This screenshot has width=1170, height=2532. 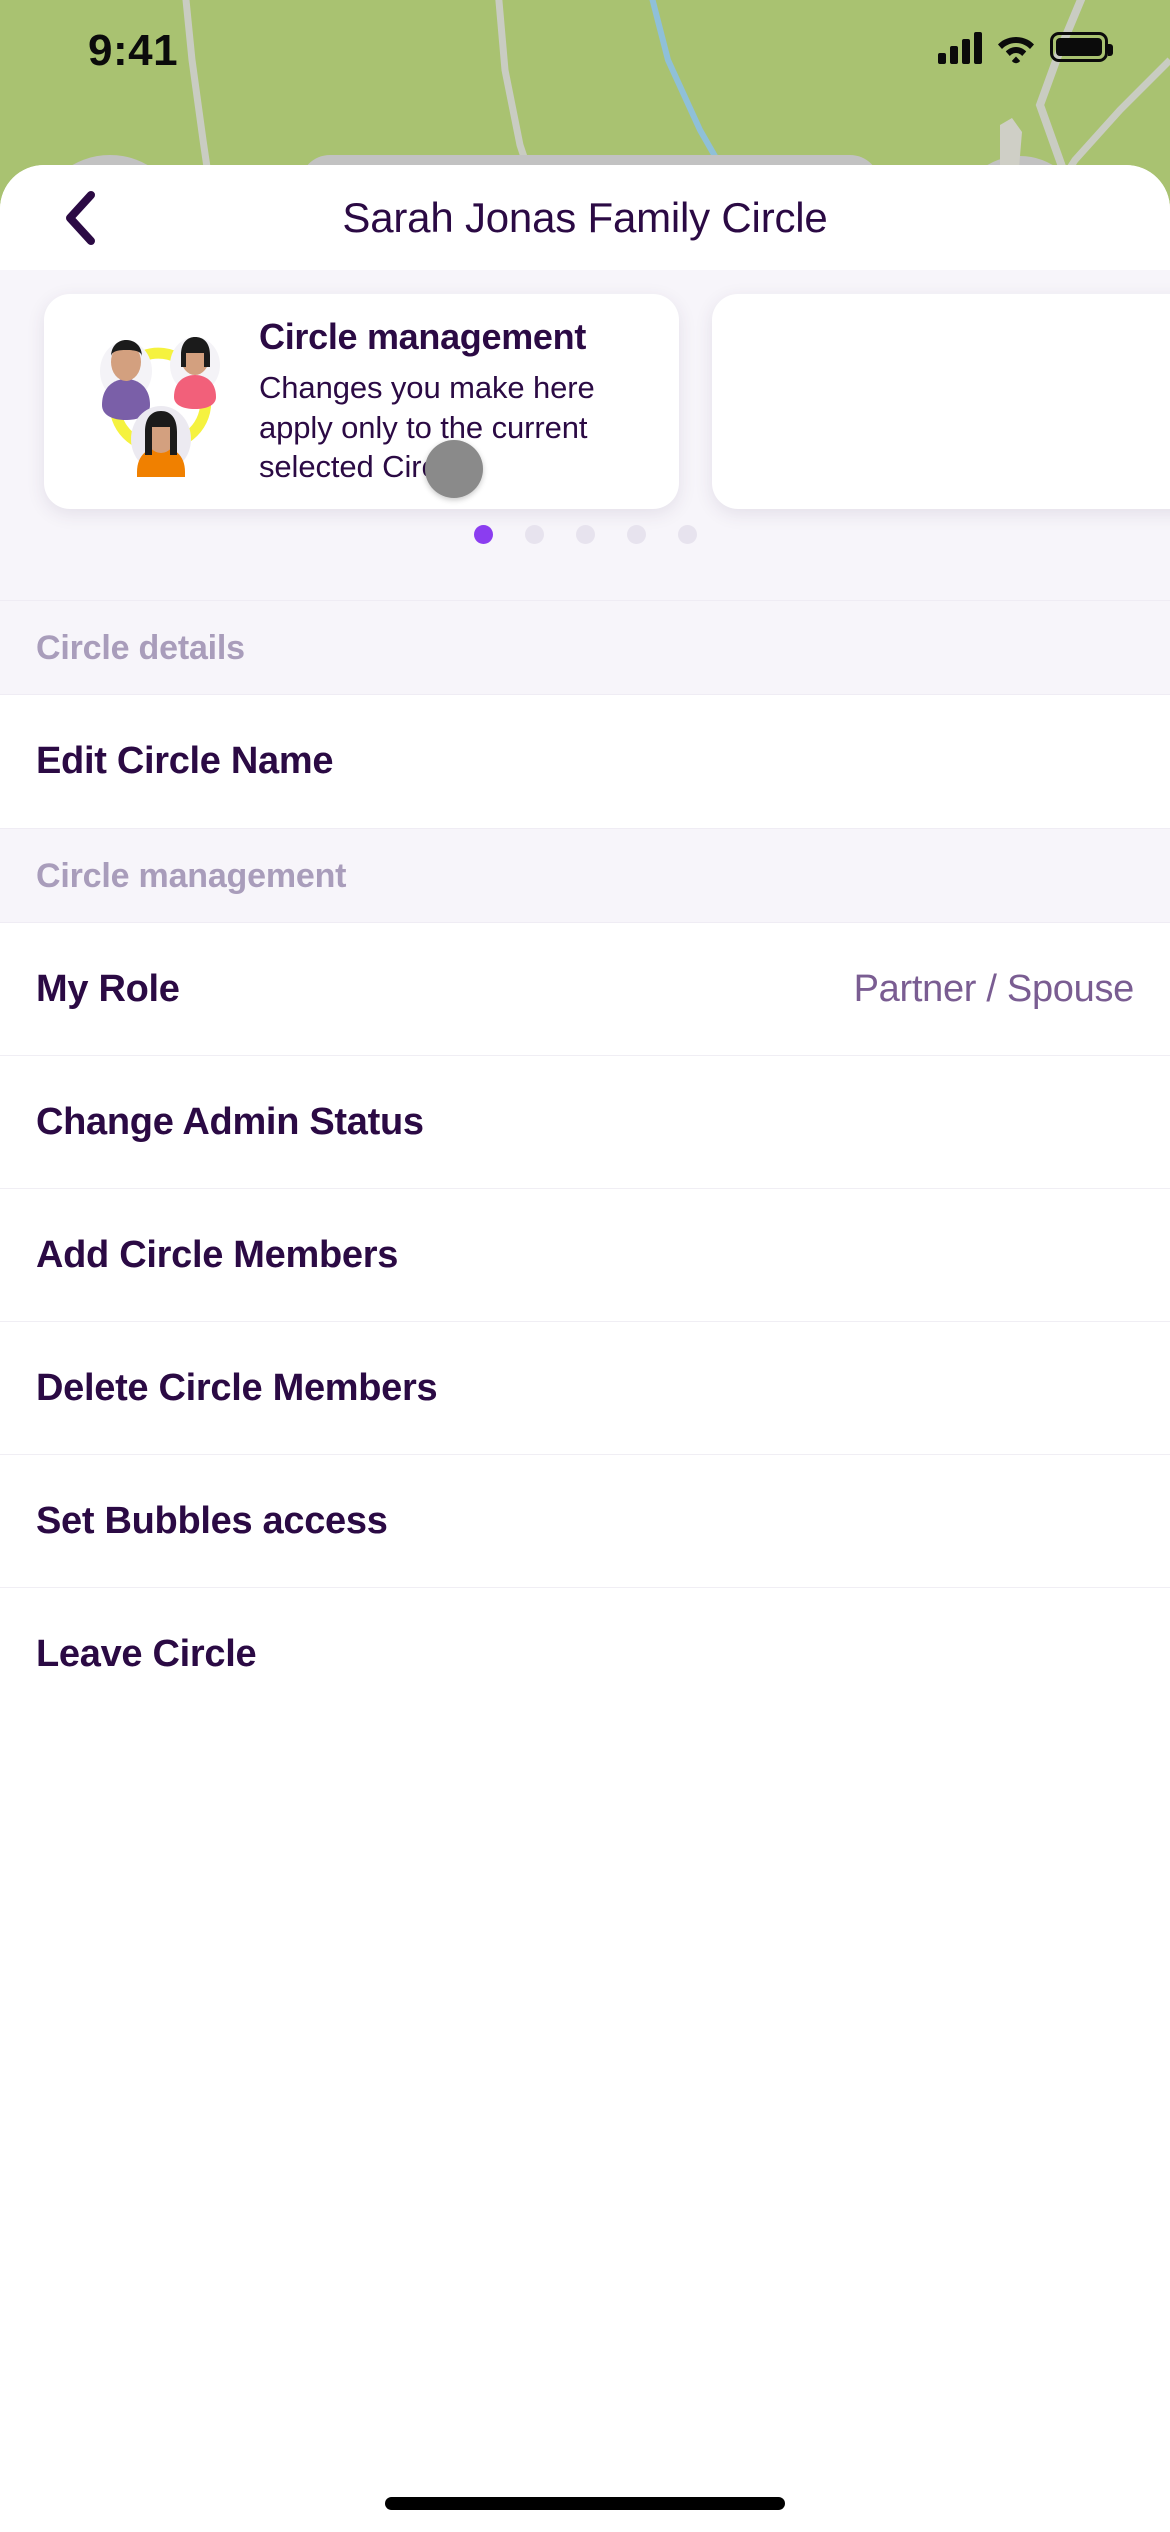 I want to click on row-label: Edit Circle Name, so click(x=185, y=761).